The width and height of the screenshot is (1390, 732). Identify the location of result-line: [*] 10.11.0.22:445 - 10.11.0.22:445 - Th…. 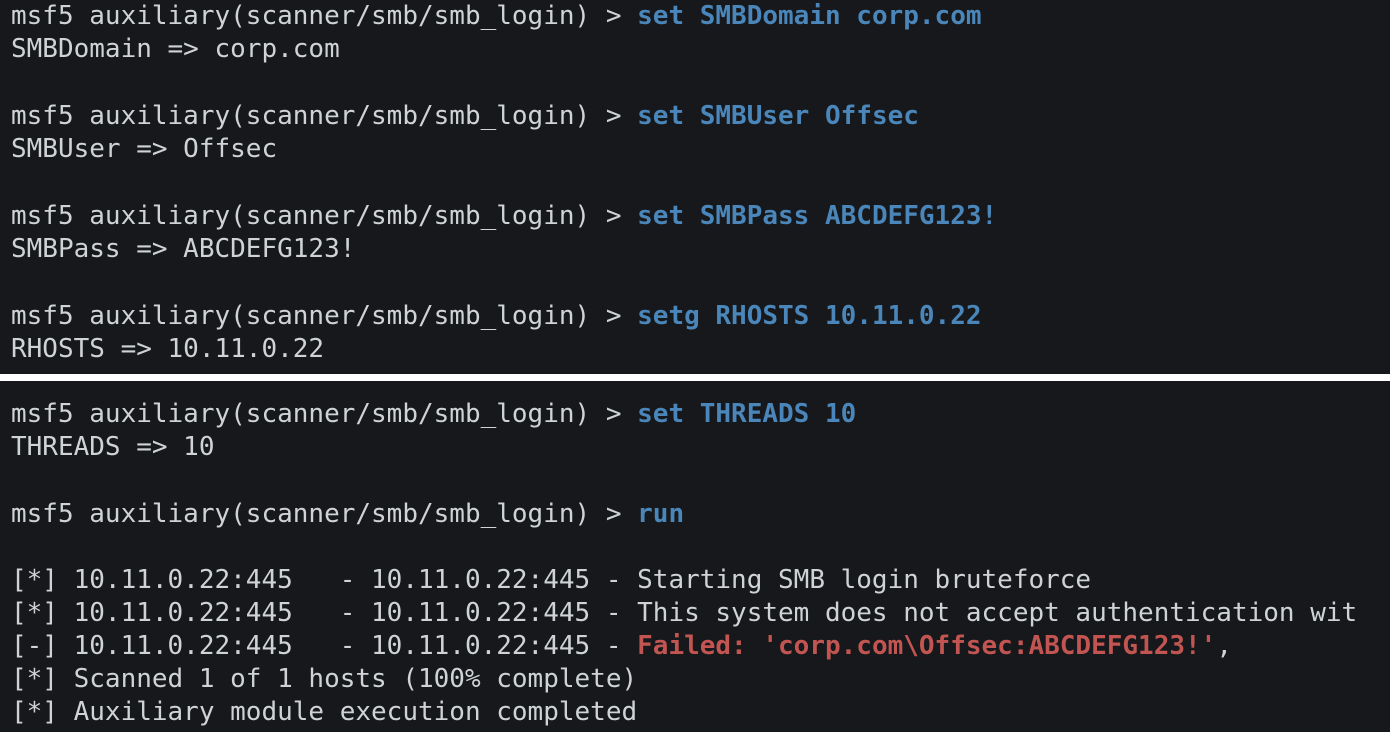
(684, 613).